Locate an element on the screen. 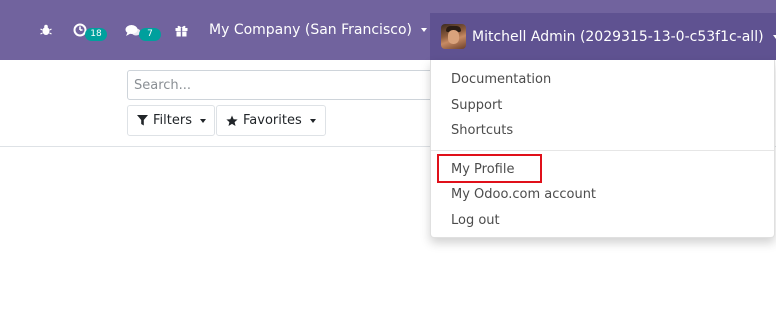  menu-item-log-out: Log out is located at coordinates (475, 220).